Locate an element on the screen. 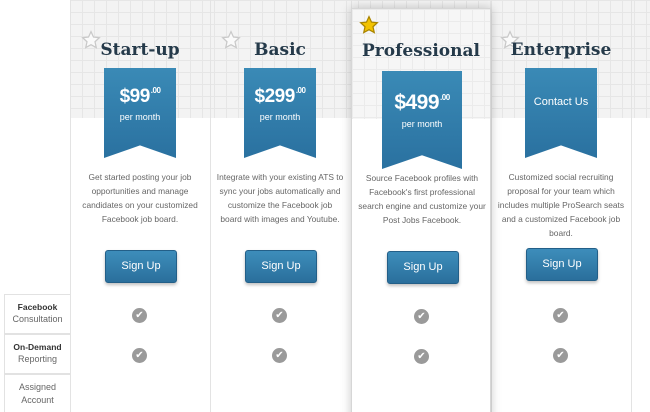  feature-sublabel: Reporting is located at coordinates (37, 359).